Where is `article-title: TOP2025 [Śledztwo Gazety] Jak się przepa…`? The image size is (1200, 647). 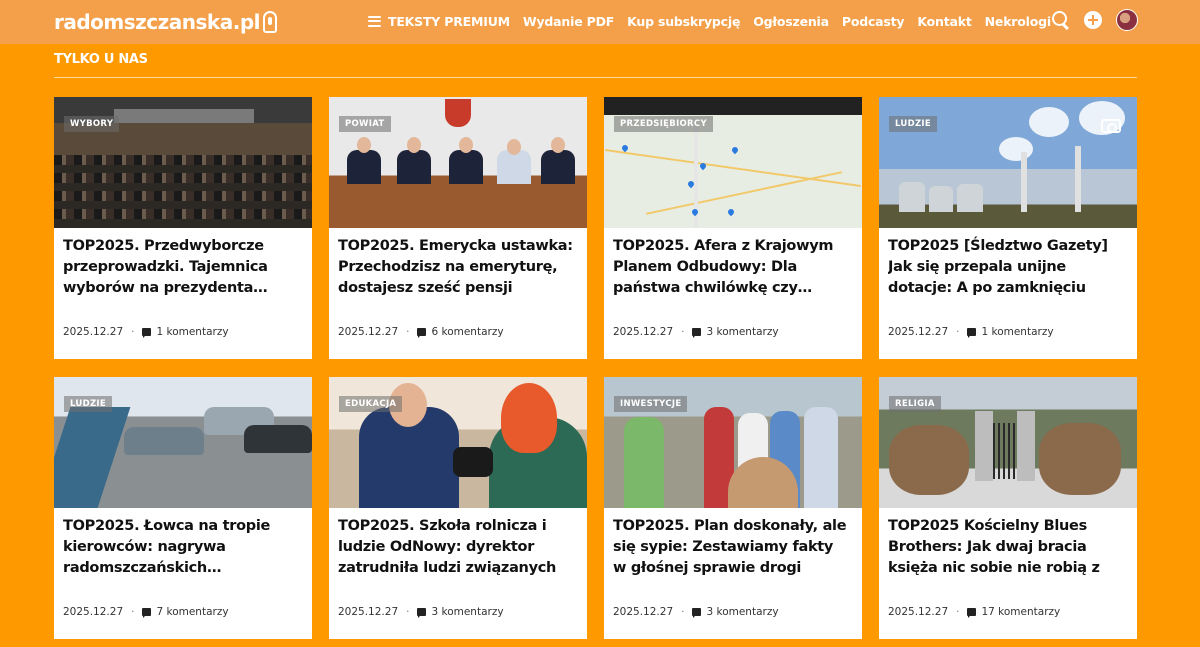
article-title: TOP2025 [Śledztwo Gazety] Jak się przepa… is located at coordinates (1006, 267).